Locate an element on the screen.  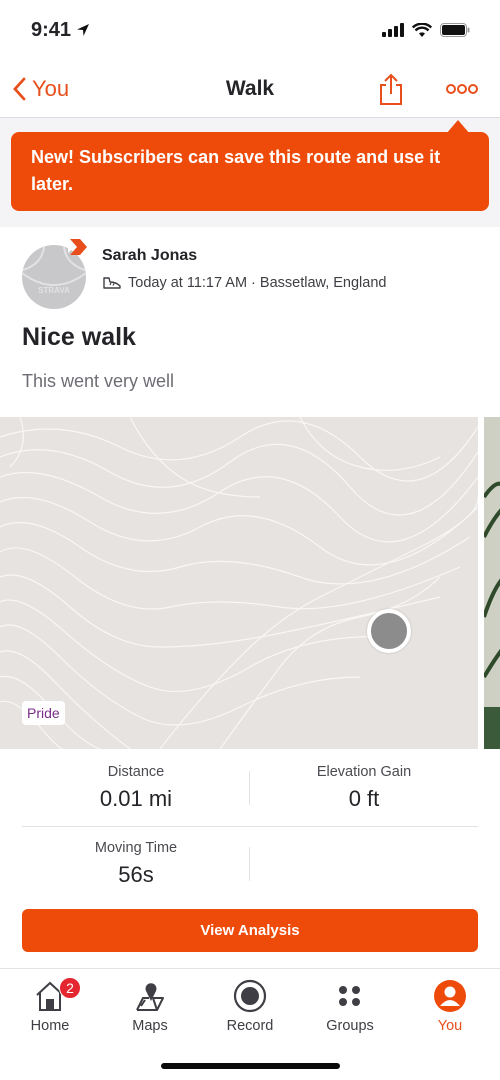
navigation-bar: You Walk is located at coordinates (250, 89).